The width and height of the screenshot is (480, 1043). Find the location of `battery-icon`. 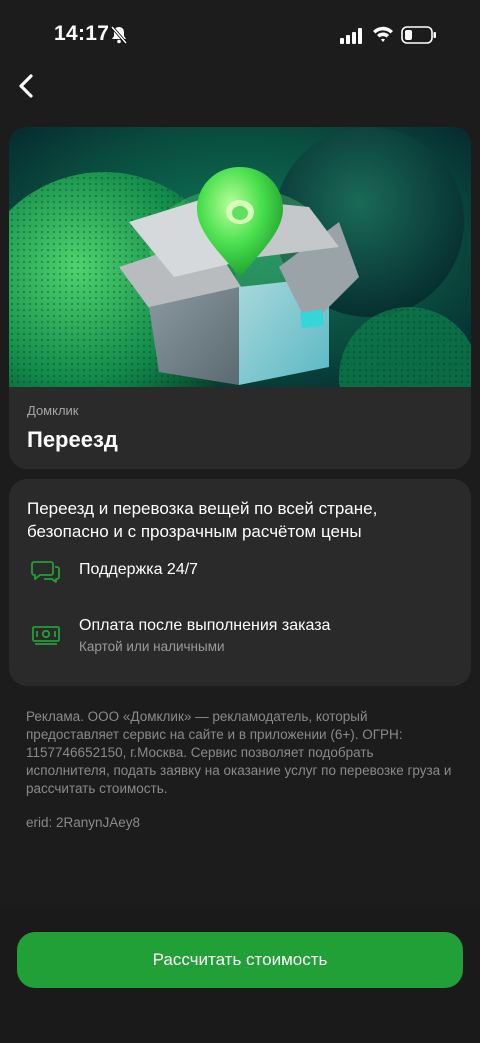

battery-icon is located at coordinates (418, 35).